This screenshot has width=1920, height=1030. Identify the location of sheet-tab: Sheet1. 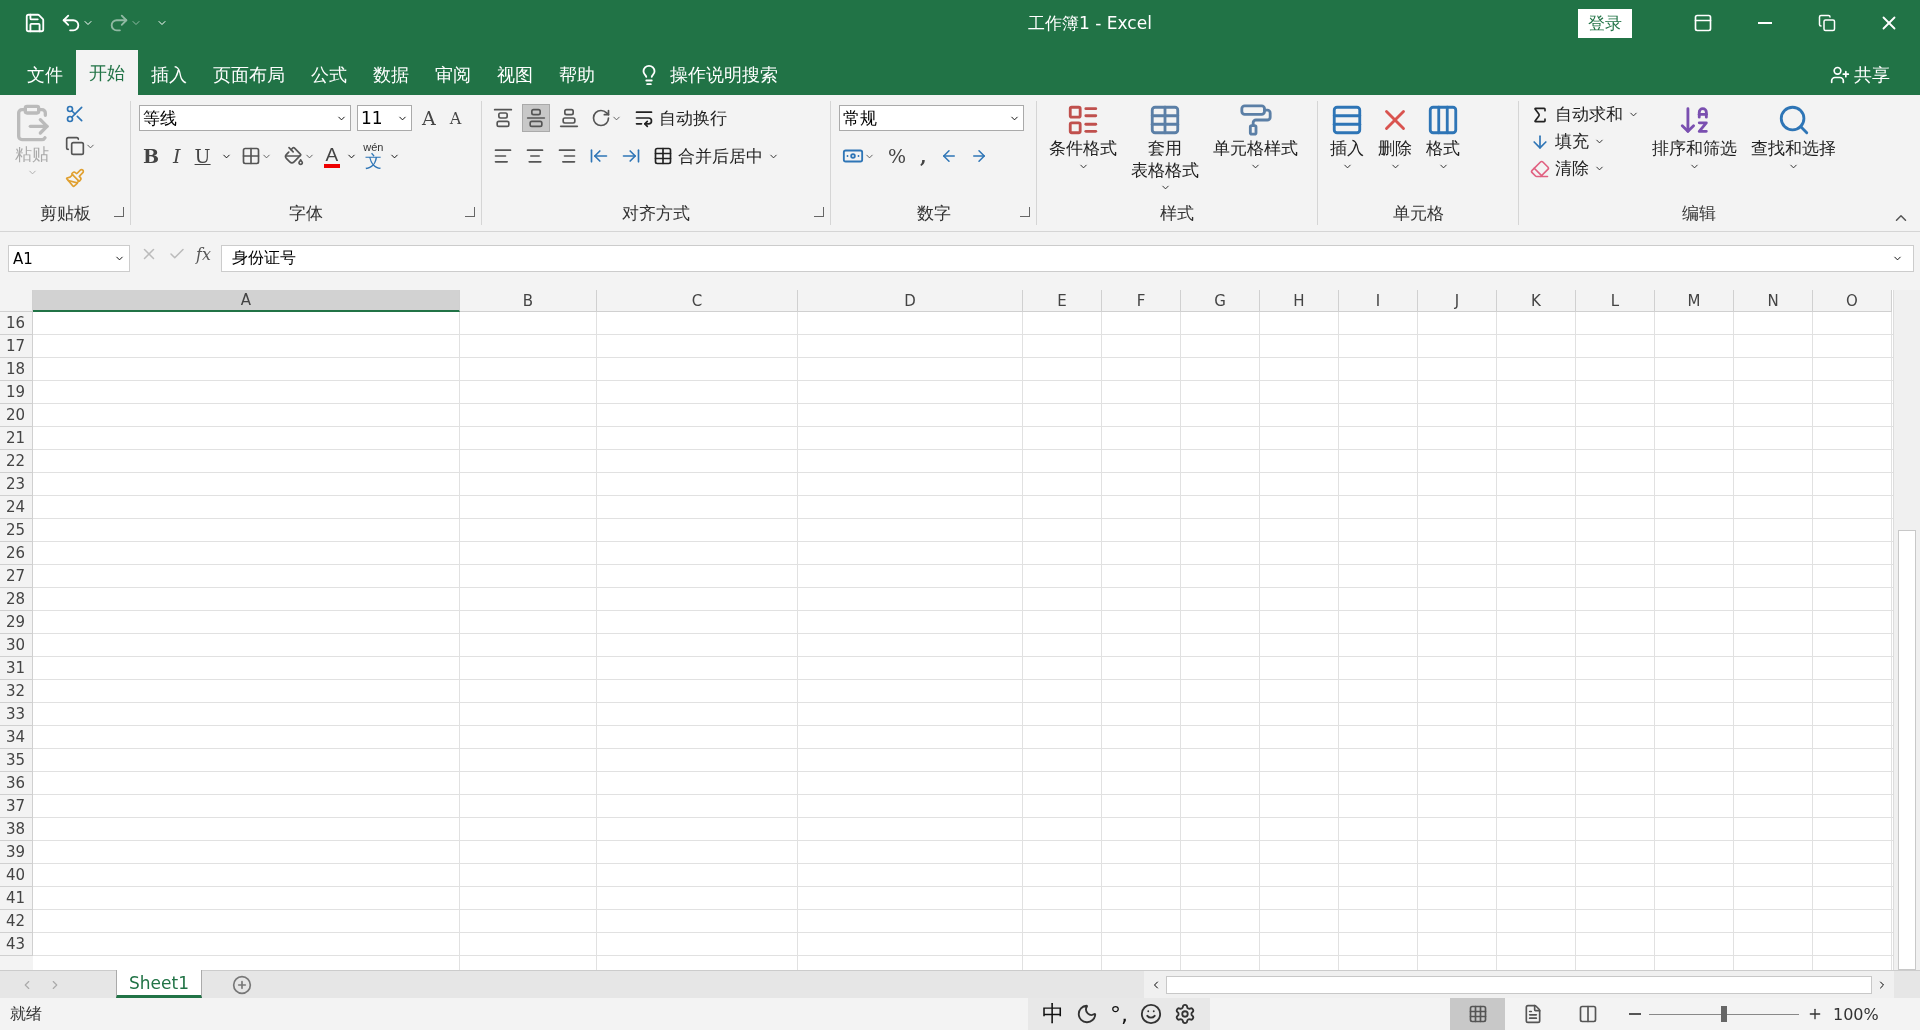
(159, 984).